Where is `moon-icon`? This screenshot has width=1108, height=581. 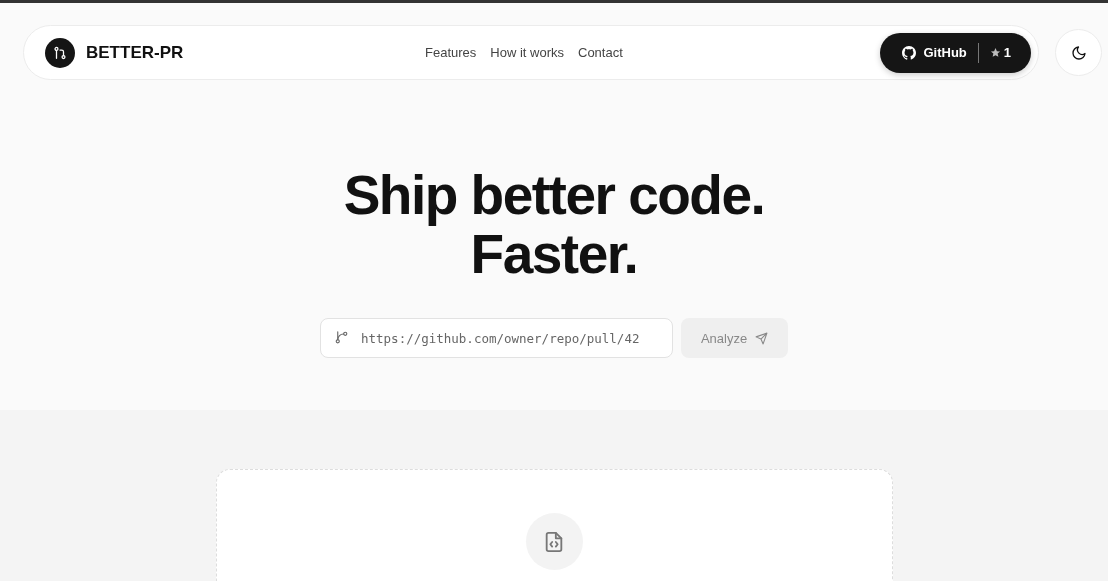 moon-icon is located at coordinates (1078, 52).